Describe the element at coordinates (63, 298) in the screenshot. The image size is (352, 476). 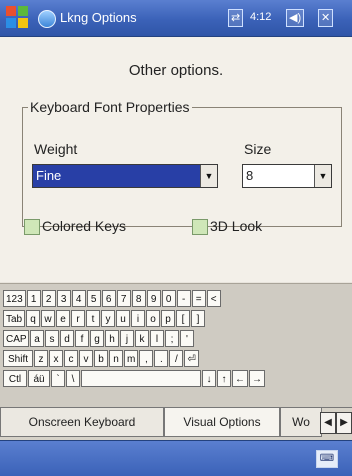
I see `key: 3` at that location.